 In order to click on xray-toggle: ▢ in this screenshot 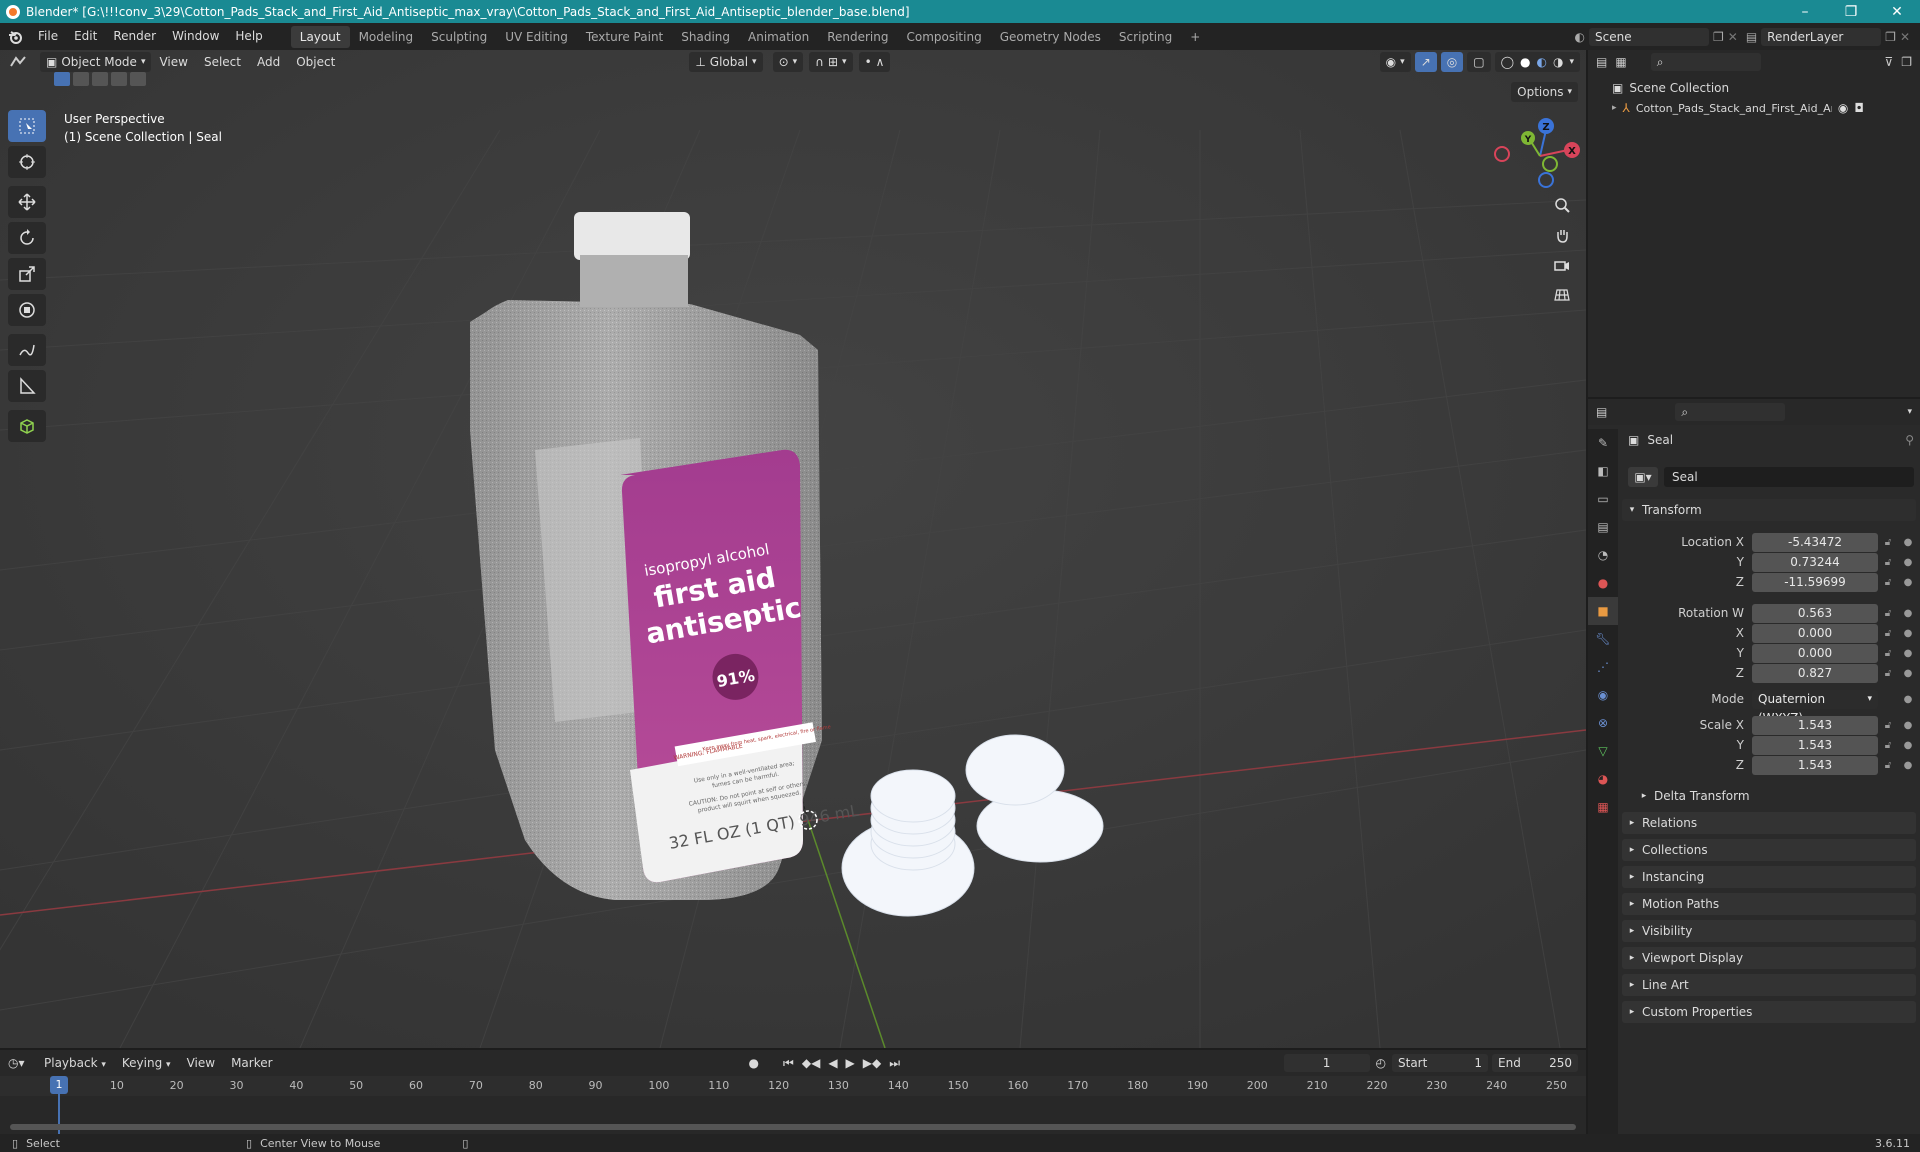, I will do `click(1479, 62)`.